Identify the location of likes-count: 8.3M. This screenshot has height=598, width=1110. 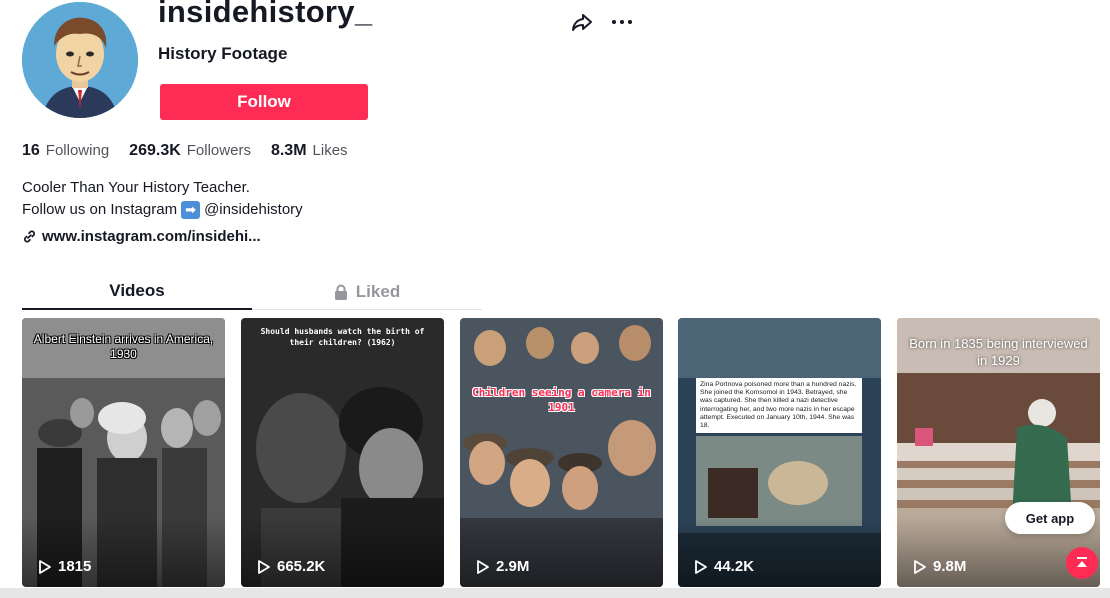
(288, 150).